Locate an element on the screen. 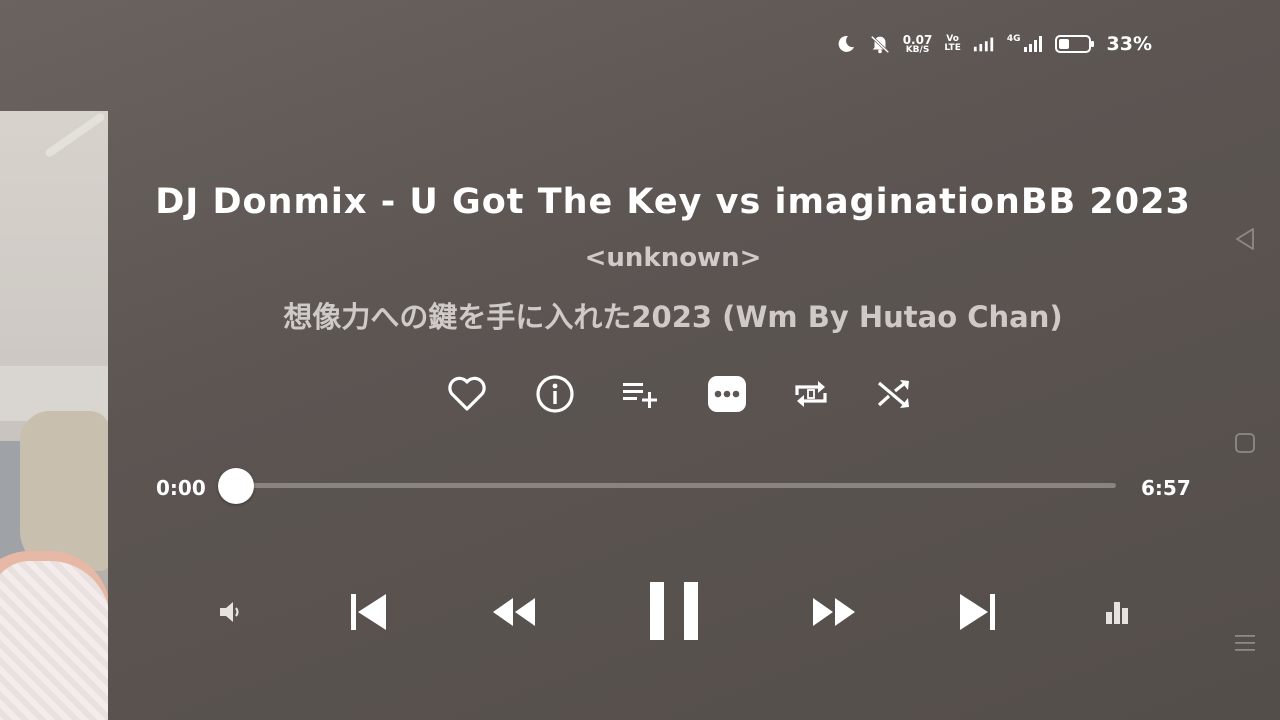 The width and height of the screenshot is (1280, 720). equalizer-icon is located at coordinates (1117, 612).